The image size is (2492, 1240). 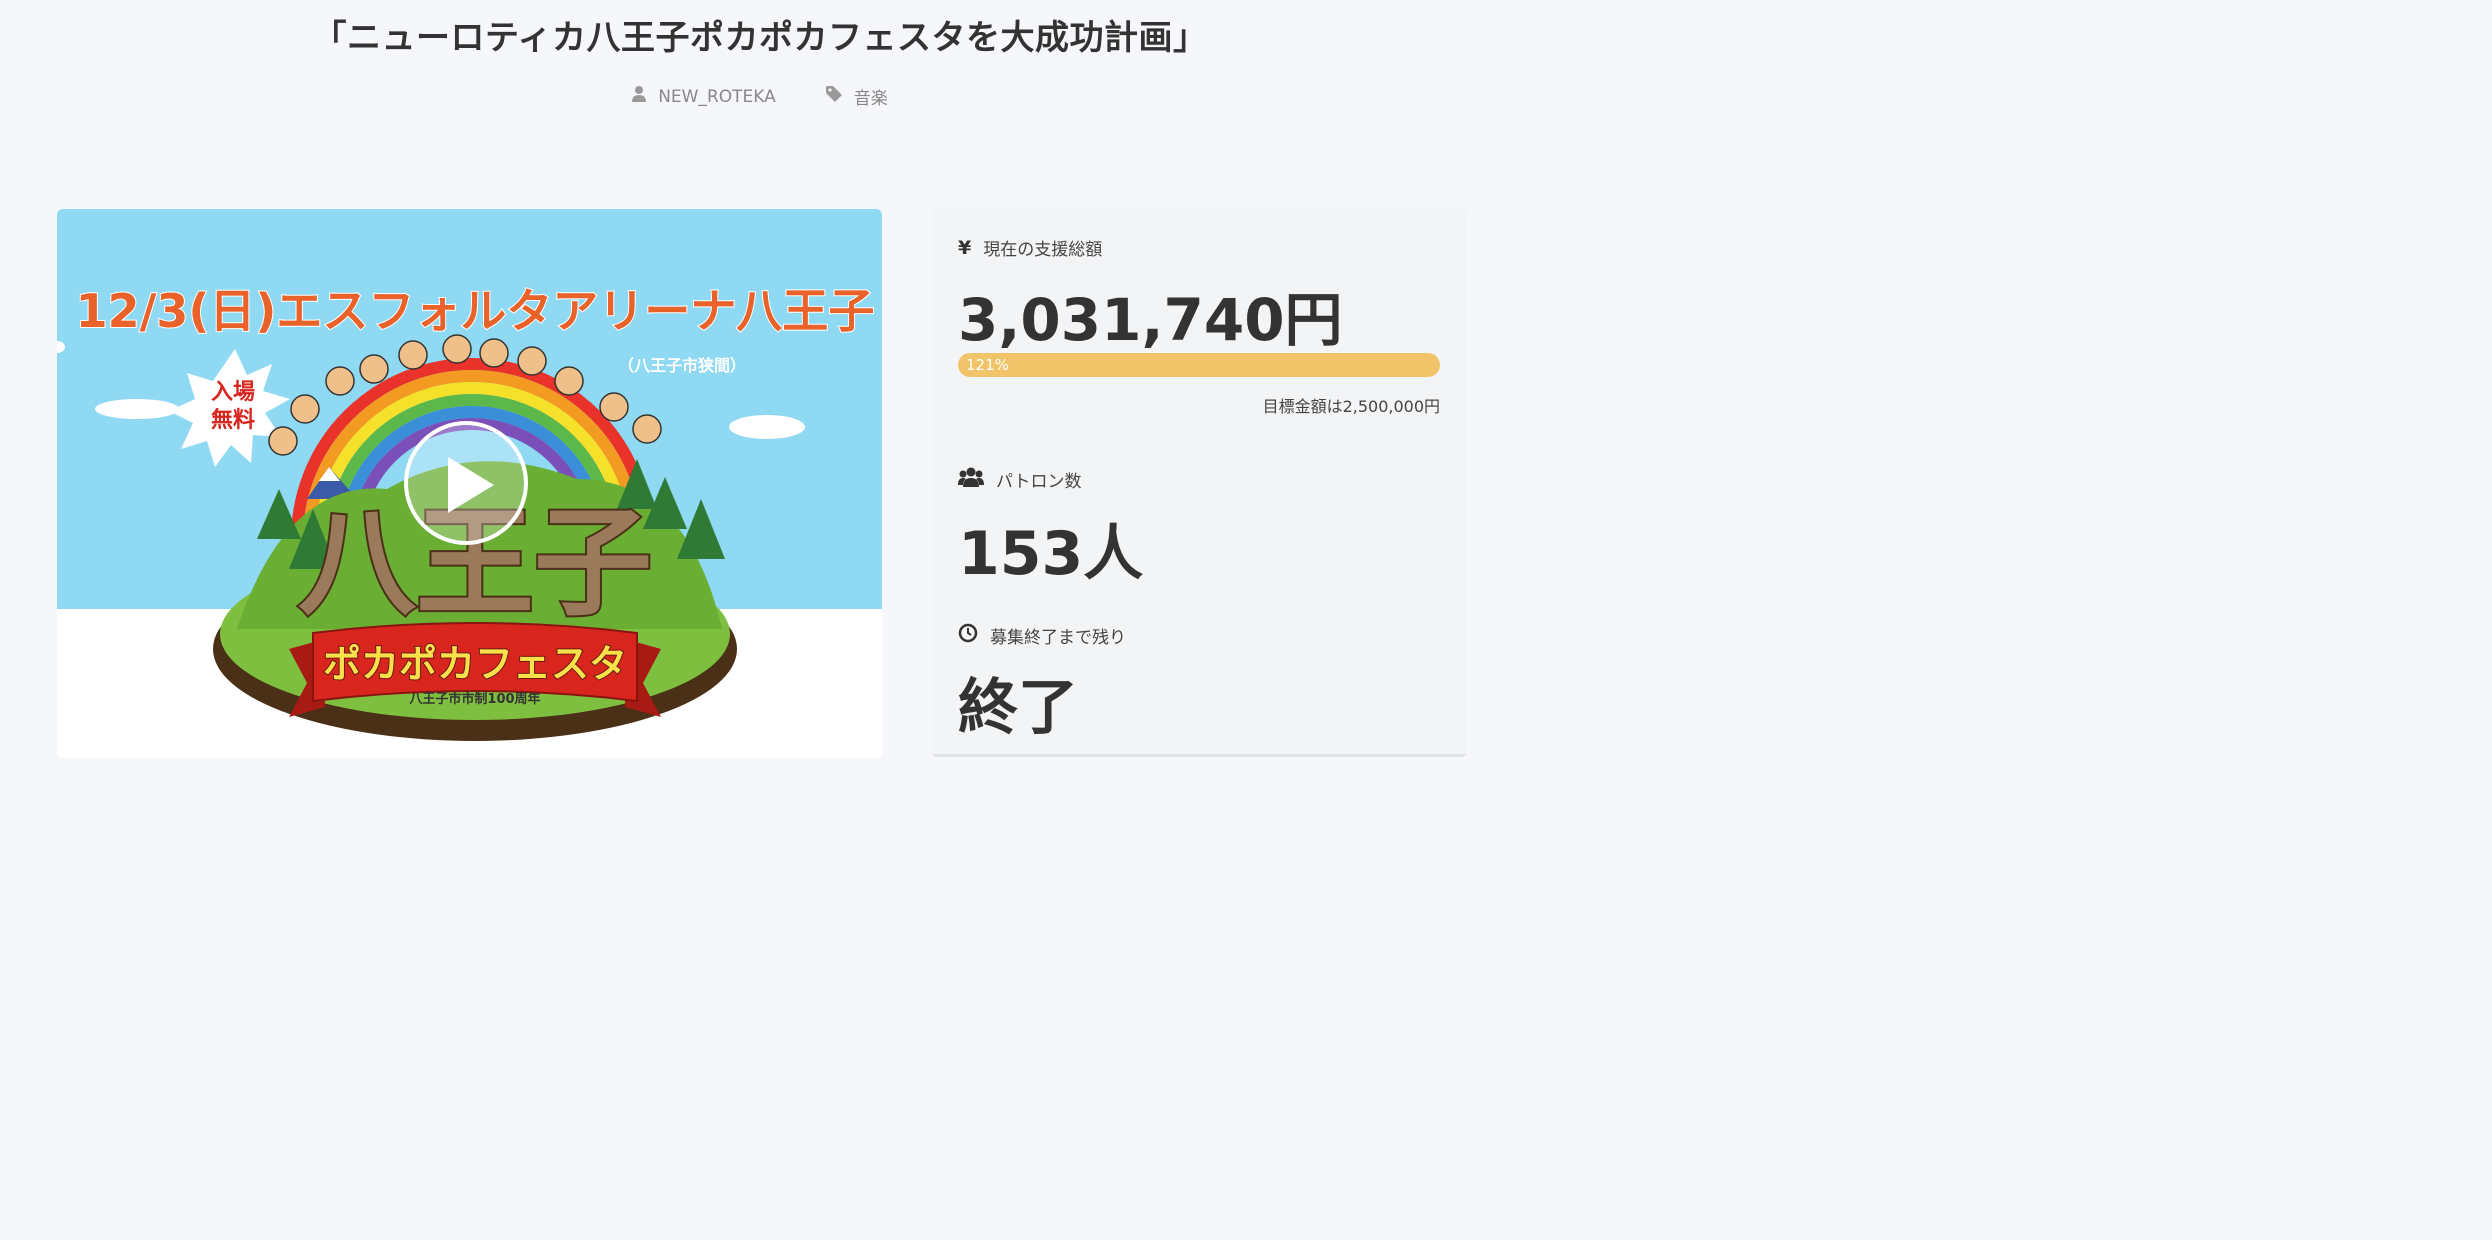 What do you see at coordinates (233, 392) in the screenshot?
I see `badge-line1: 入場` at bounding box center [233, 392].